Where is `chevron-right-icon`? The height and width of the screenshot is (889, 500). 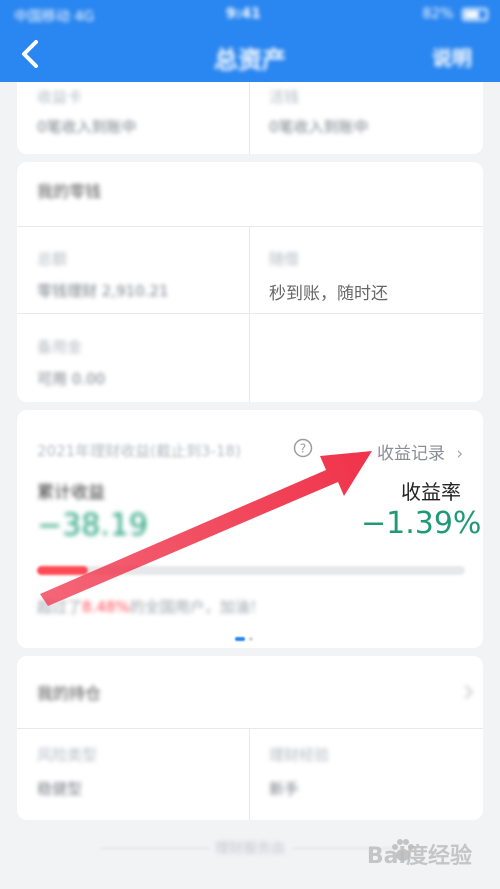
chevron-right-icon is located at coordinates (466, 692).